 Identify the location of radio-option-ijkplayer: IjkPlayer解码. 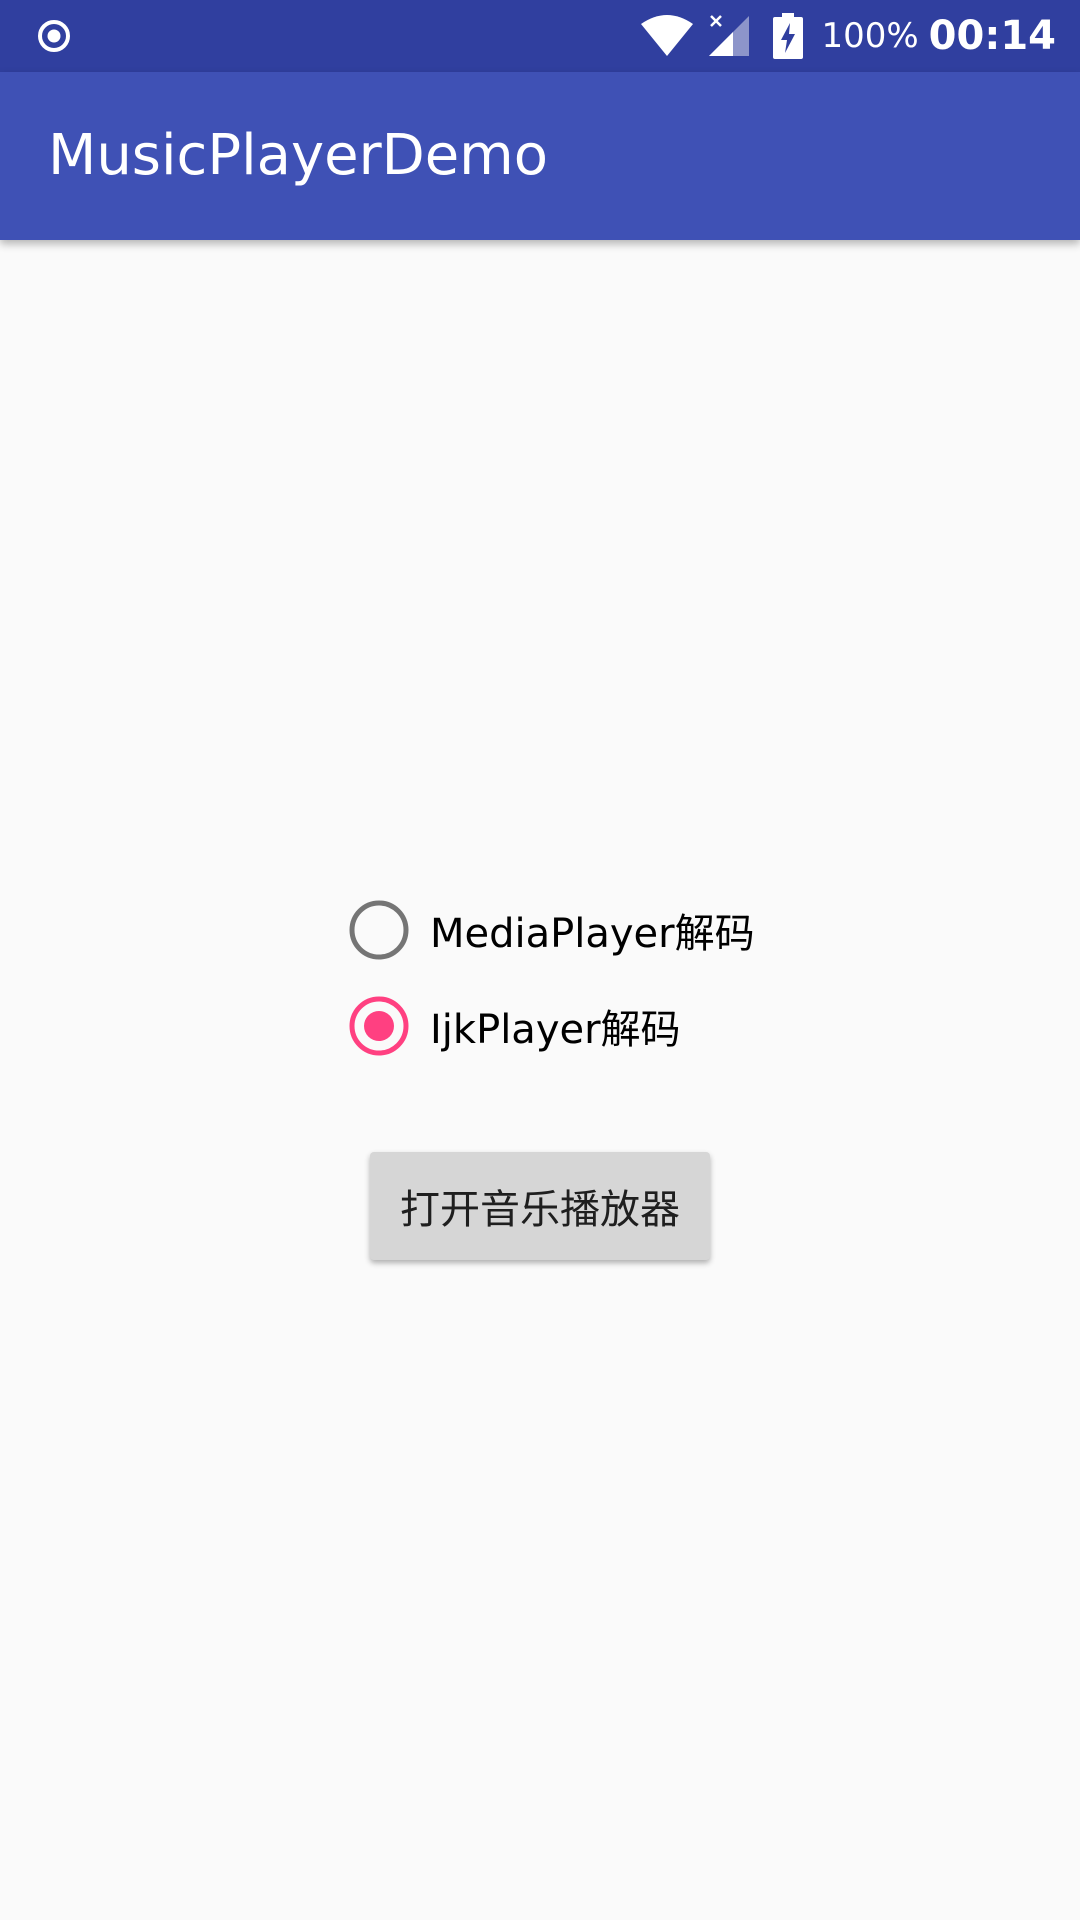
(514, 1026).